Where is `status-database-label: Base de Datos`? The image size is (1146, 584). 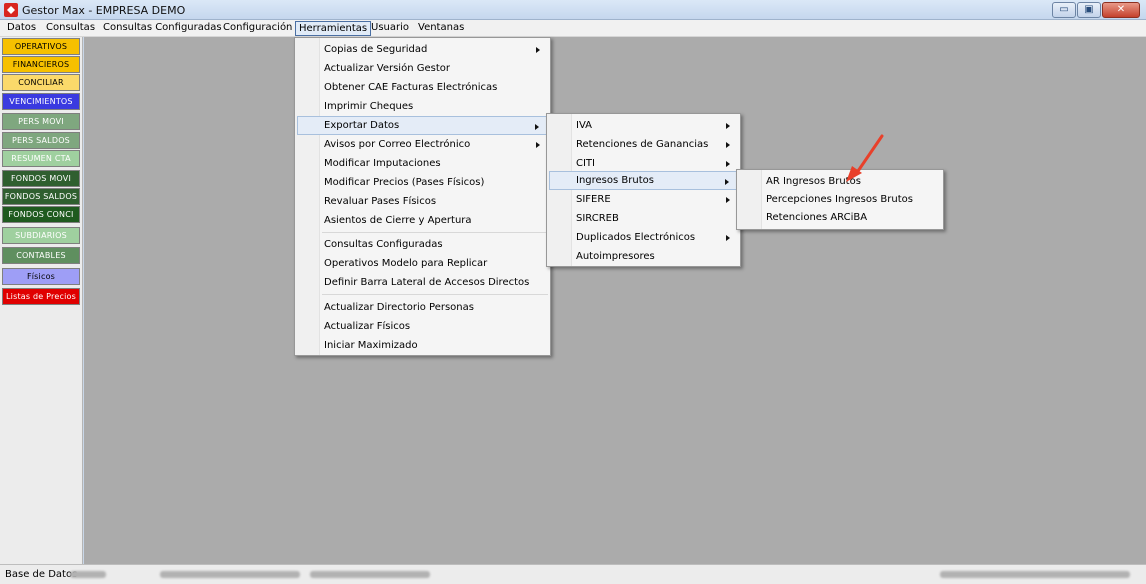
status-database-label: Base de Datos is located at coordinates (41, 574).